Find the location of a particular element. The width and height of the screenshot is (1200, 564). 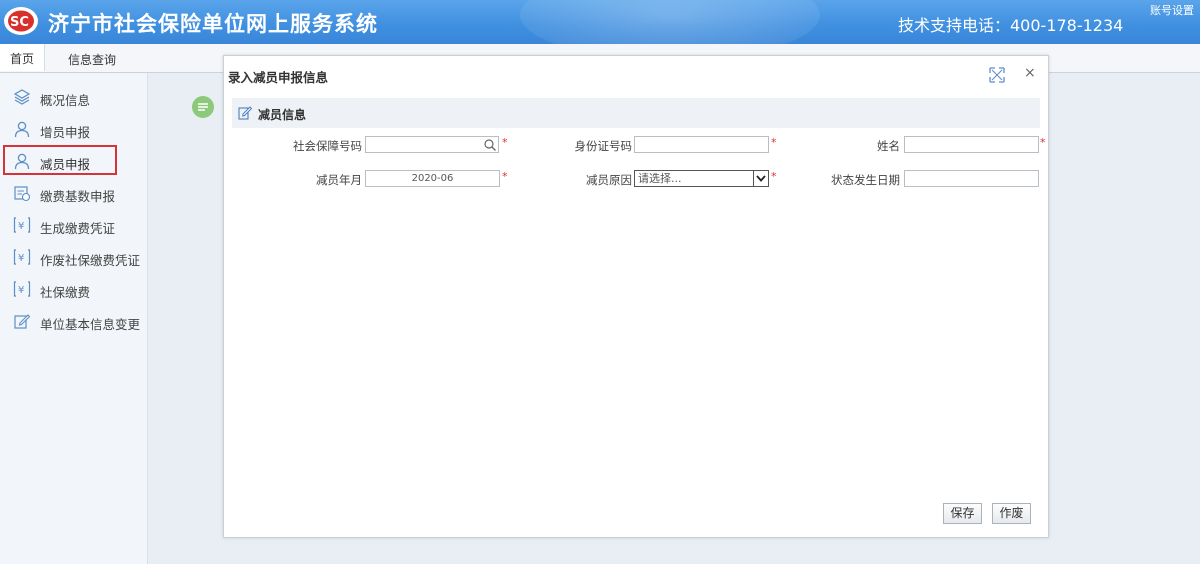

month-label: 减员年月 is located at coordinates (339, 180).